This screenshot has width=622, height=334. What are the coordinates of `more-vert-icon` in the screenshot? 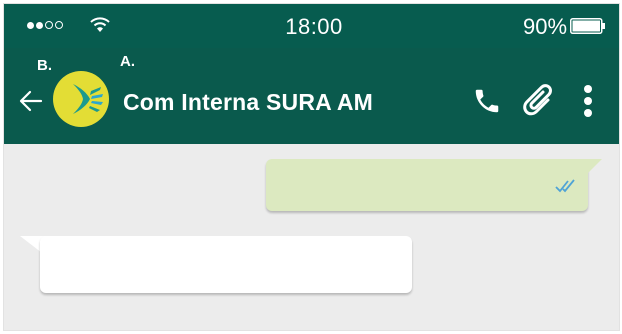 It's located at (588, 101).